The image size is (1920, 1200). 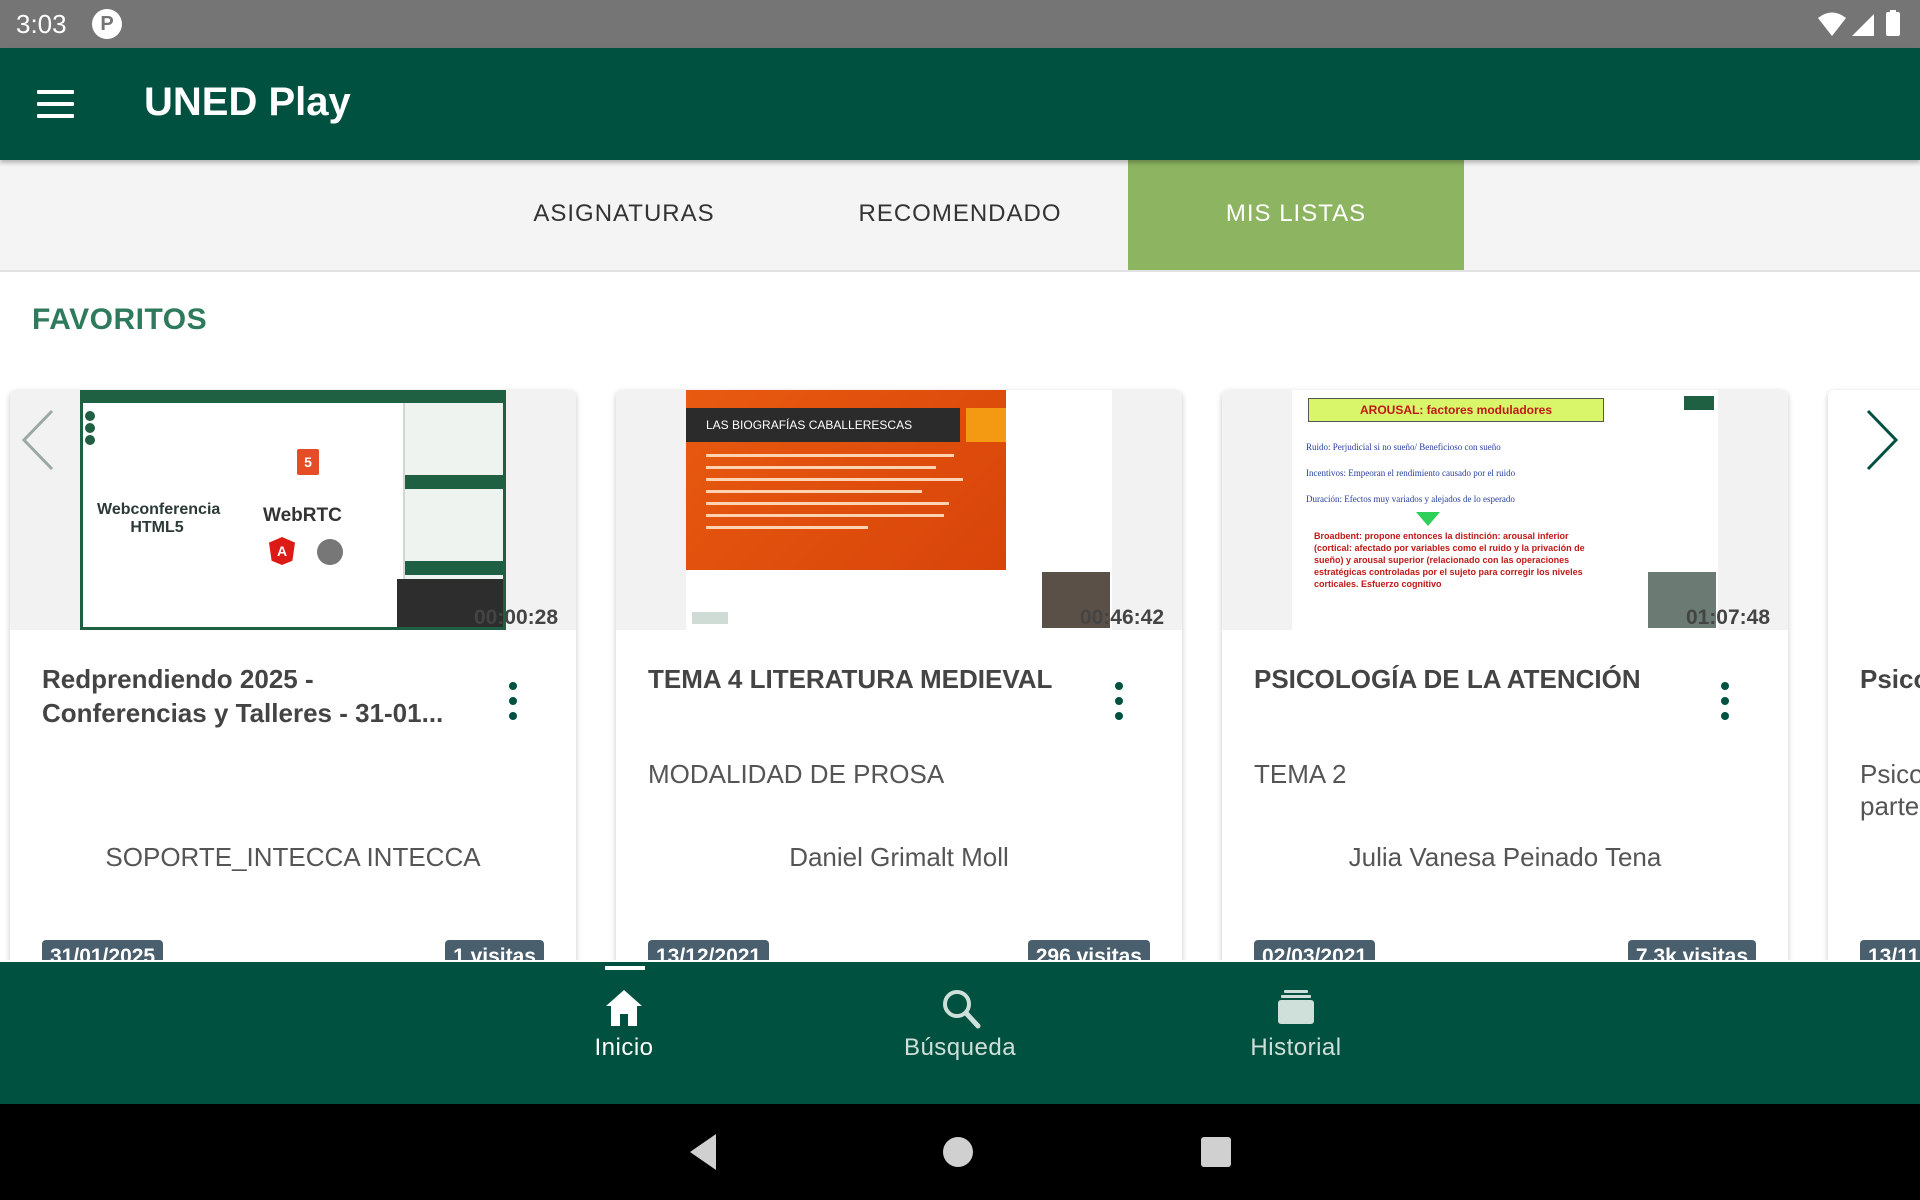 What do you see at coordinates (159, 518) in the screenshot?
I see `slide-text: Webconferencia HTML5` at bounding box center [159, 518].